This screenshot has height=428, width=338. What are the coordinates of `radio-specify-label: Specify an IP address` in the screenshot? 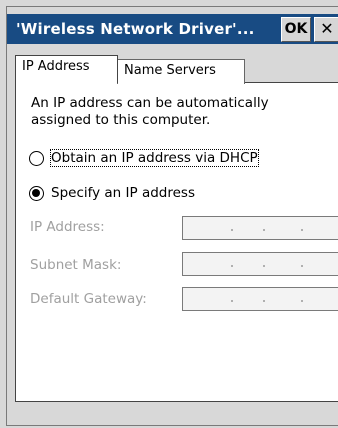 It's located at (123, 193).